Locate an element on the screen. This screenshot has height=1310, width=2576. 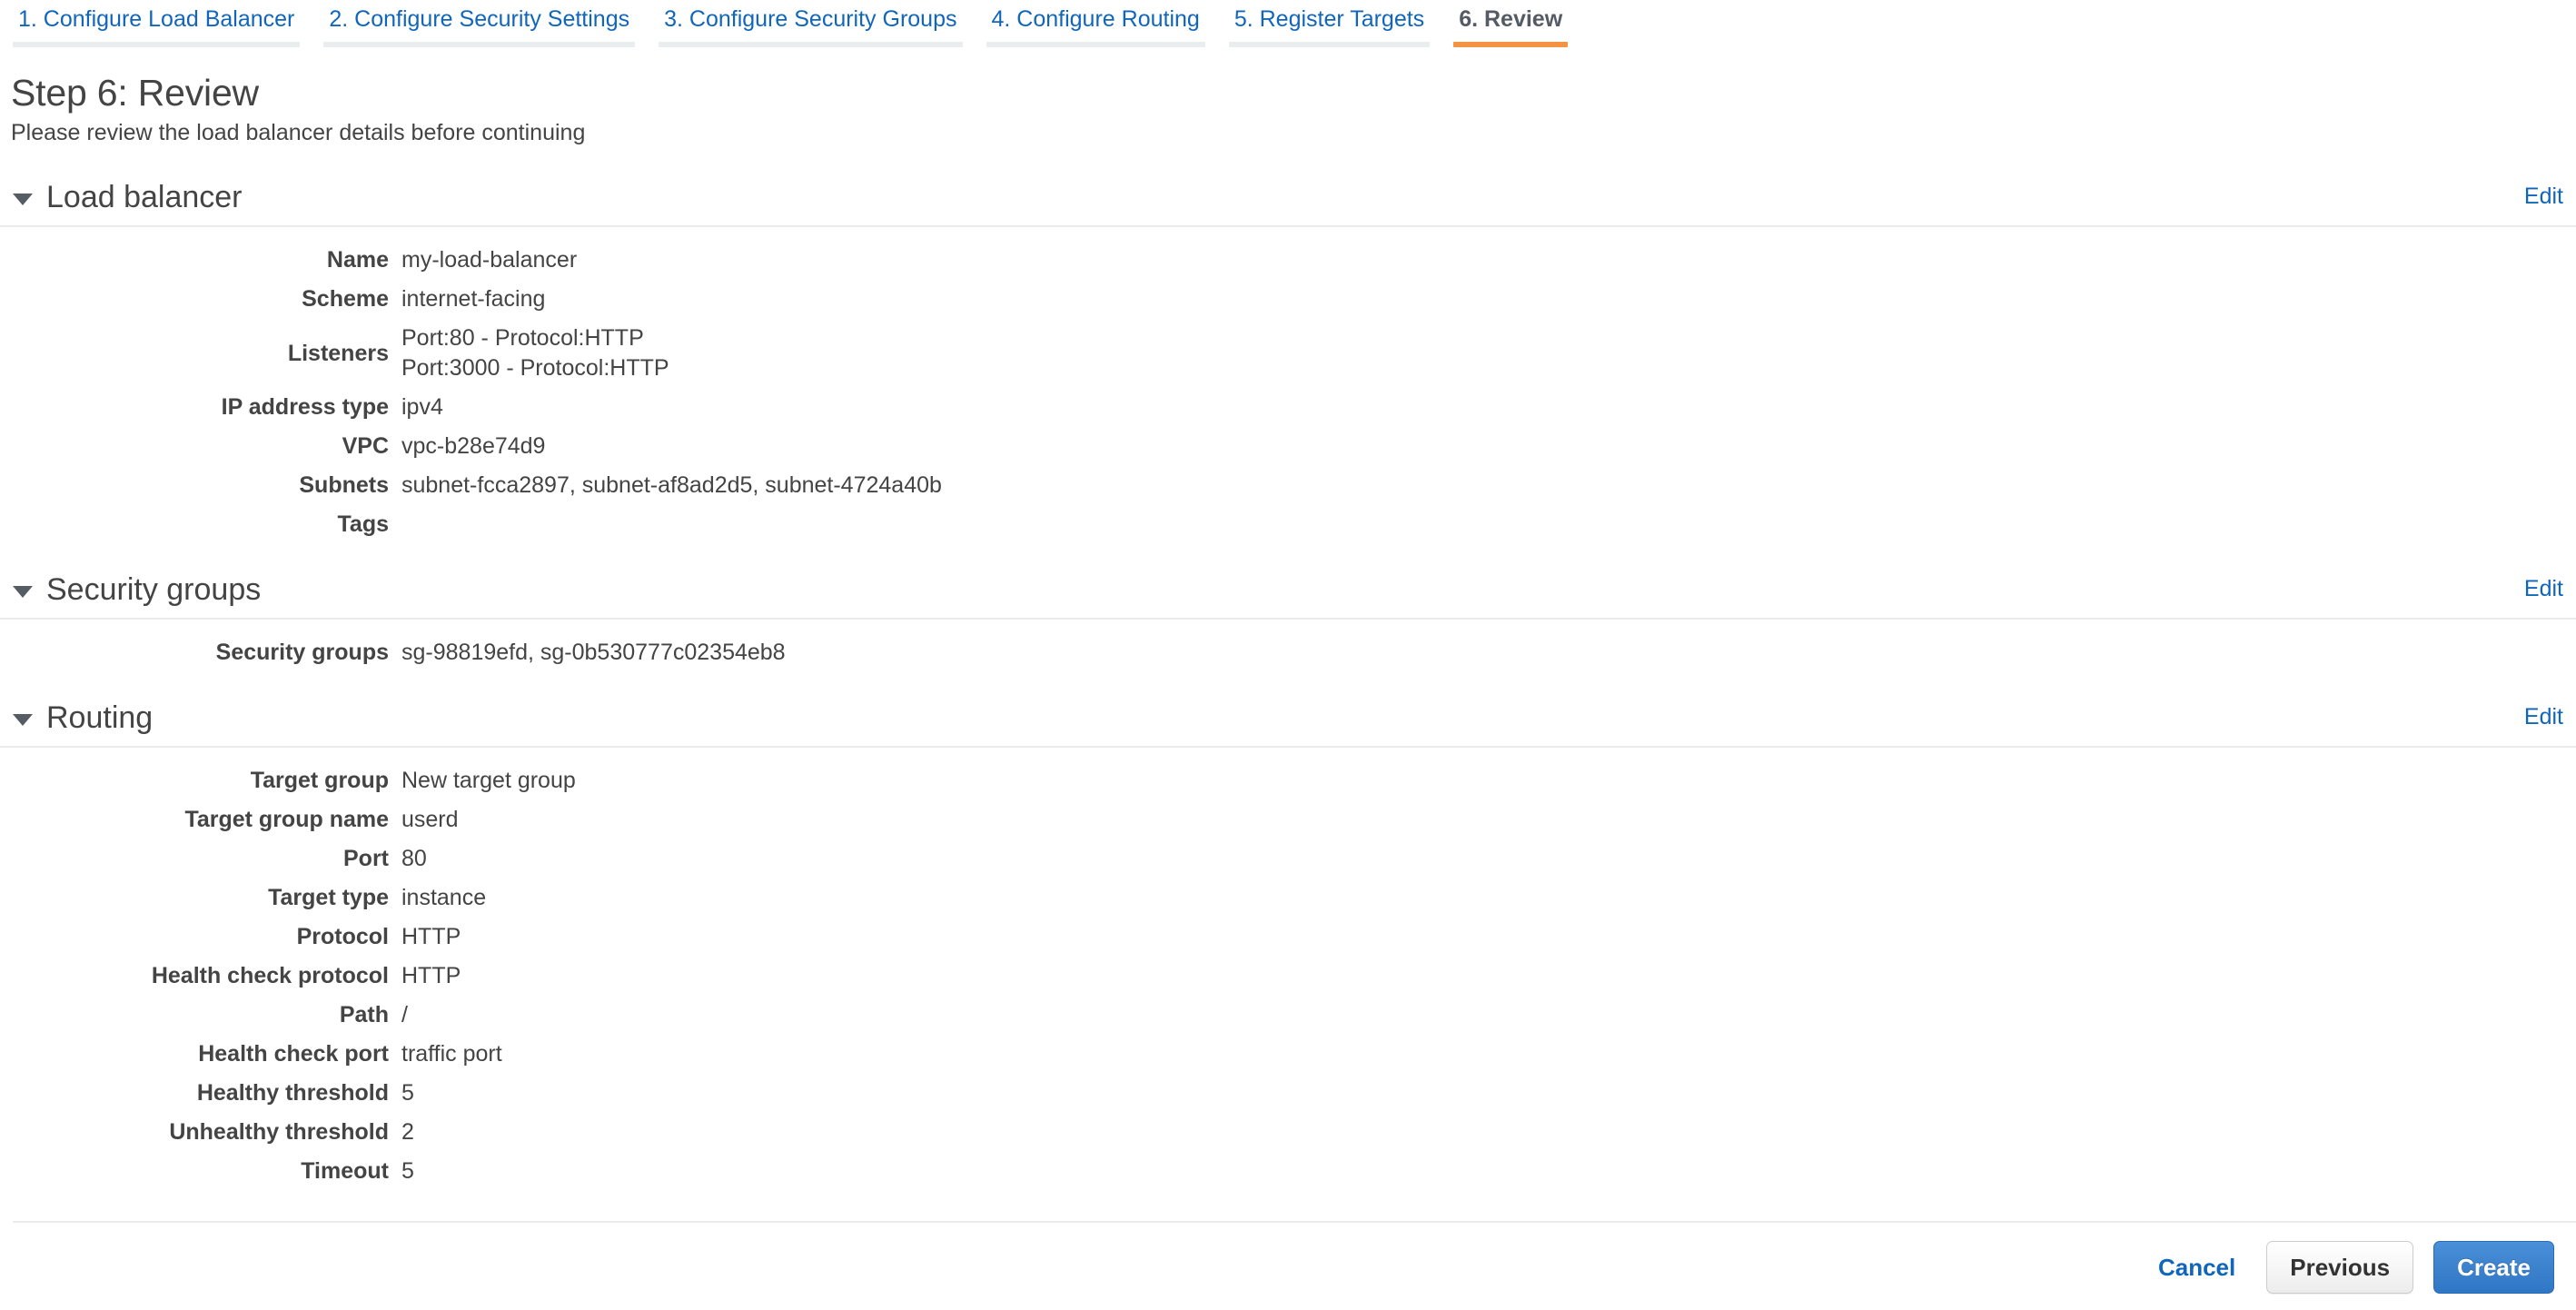
section-title: Load balancer is located at coordinates (144, 197).